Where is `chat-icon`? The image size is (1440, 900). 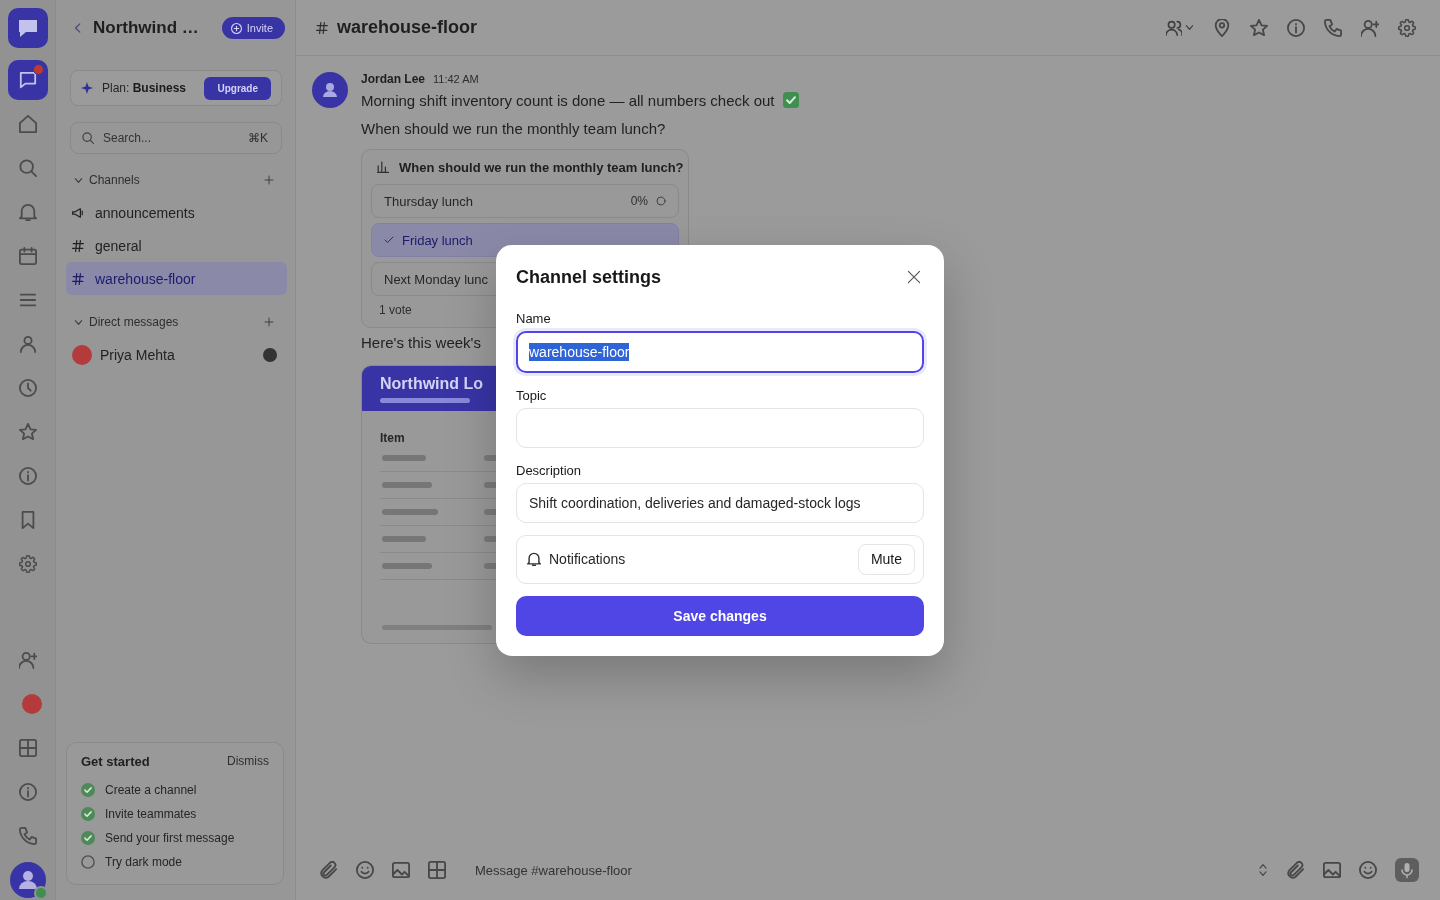
chat-icon is located at coordinates (27, 80).